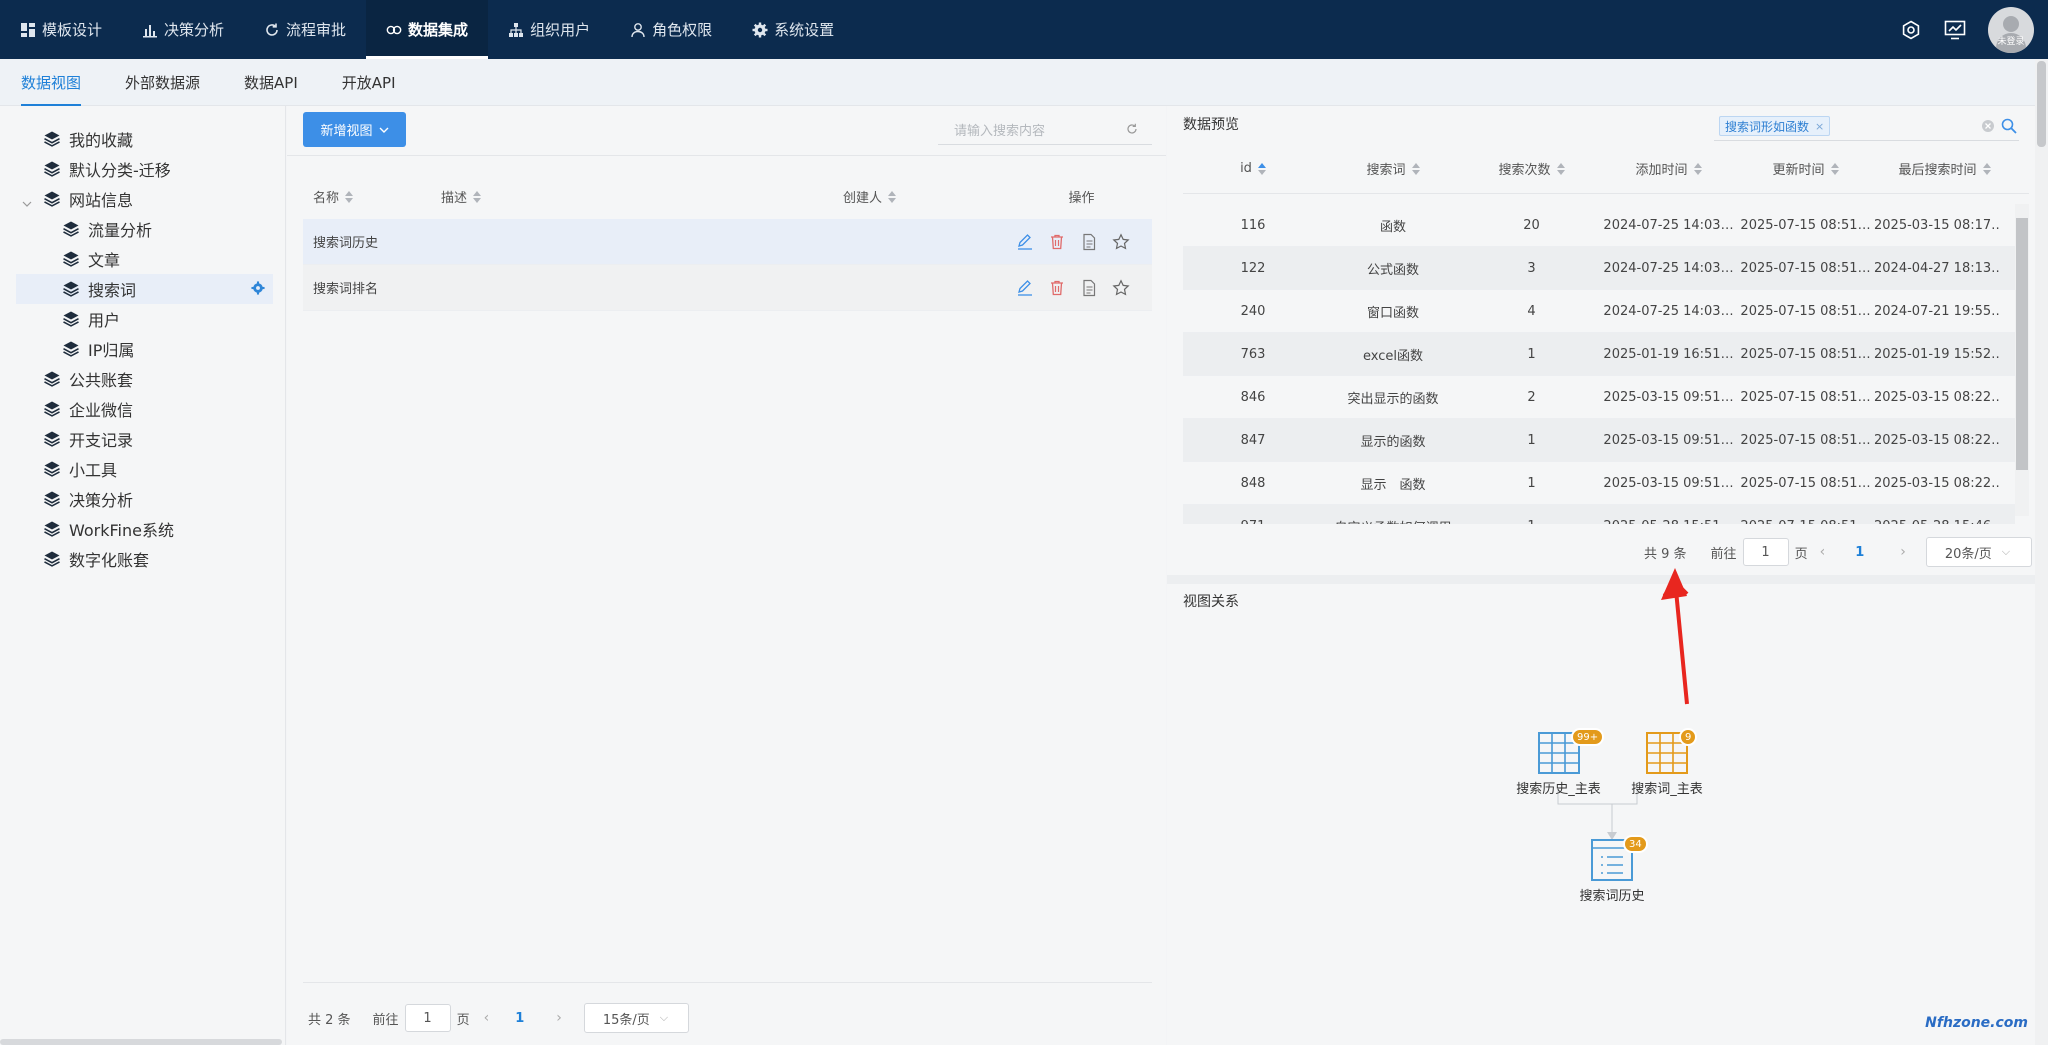  I want to click on tree-node: 默认分类-迁移, so click(142, 169).